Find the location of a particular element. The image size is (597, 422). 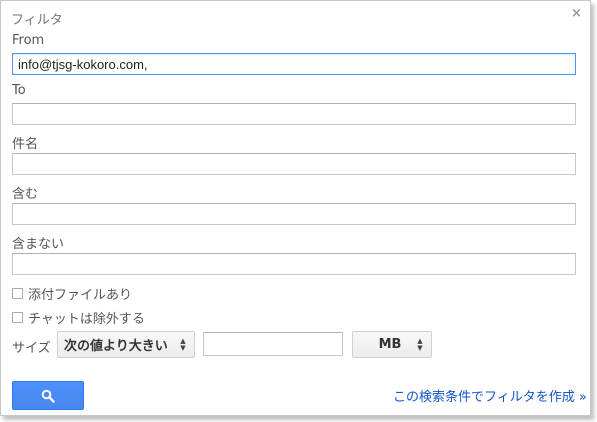

subject-label: 件名 is located at coordinates (25, 144).